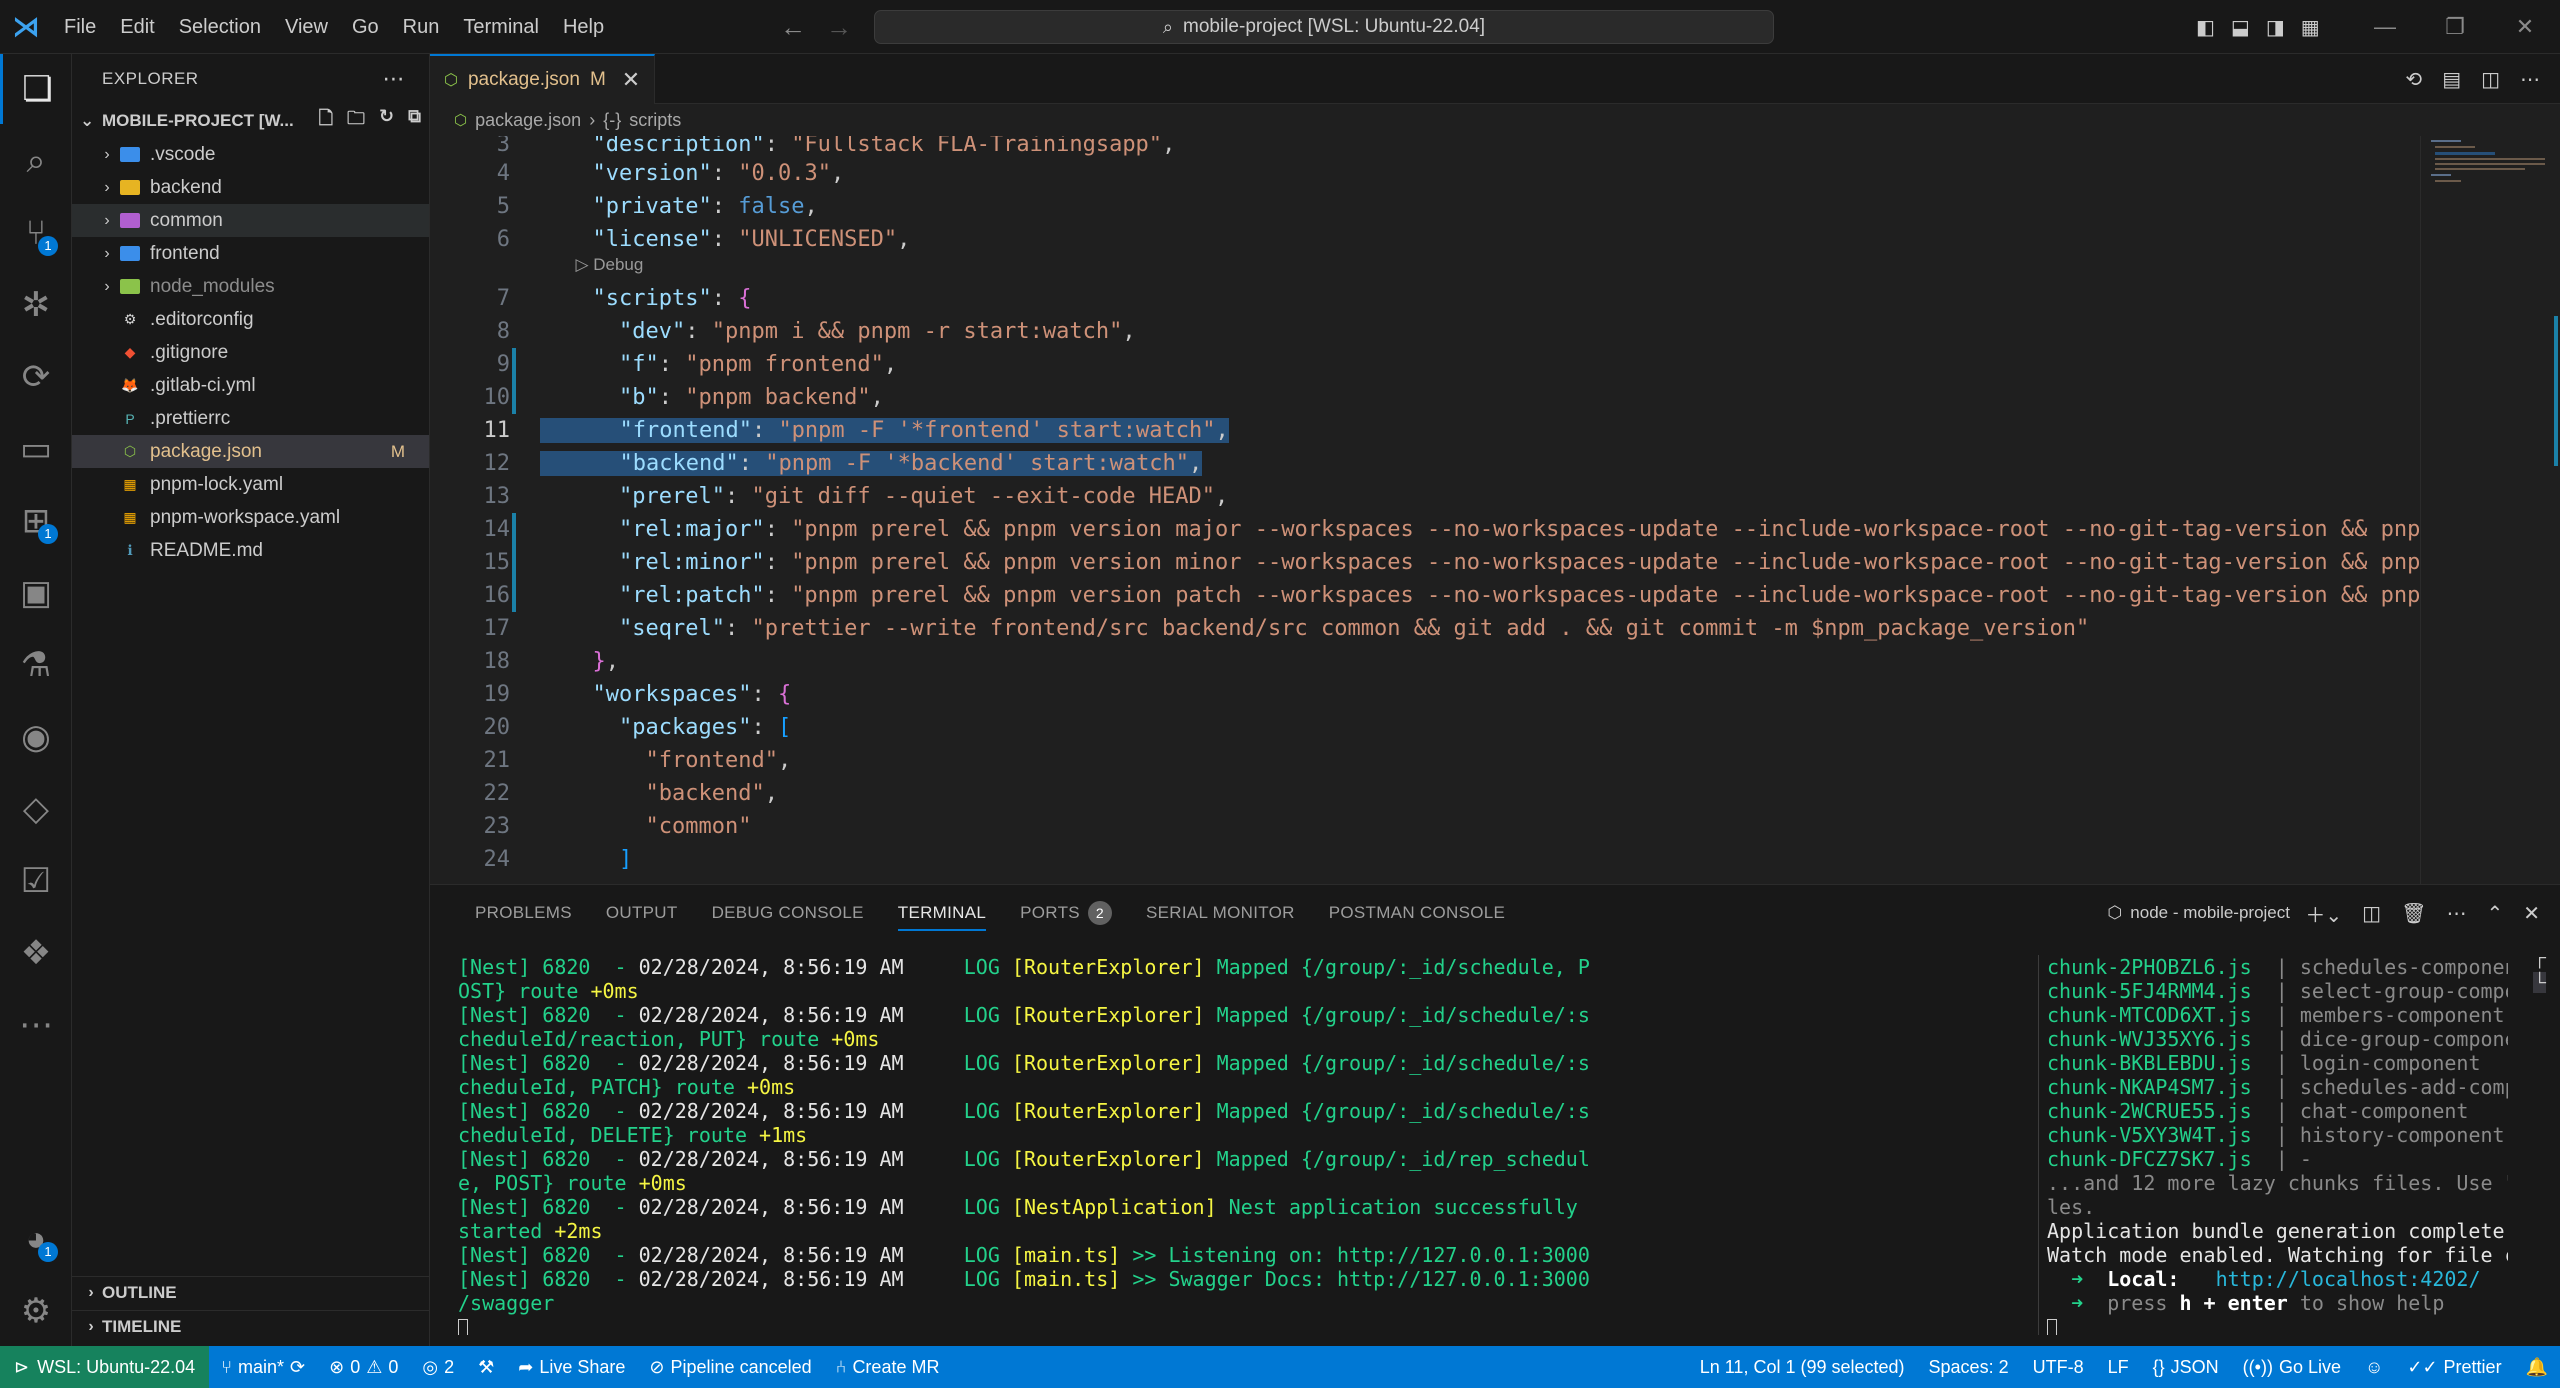 The height and width of the screenshot is (1388, 2560). What do you see at coordinates (1969, 1367) in the screenshot?
I see `indentation: Spaces: 2` at bounding box center [1969, 1367].